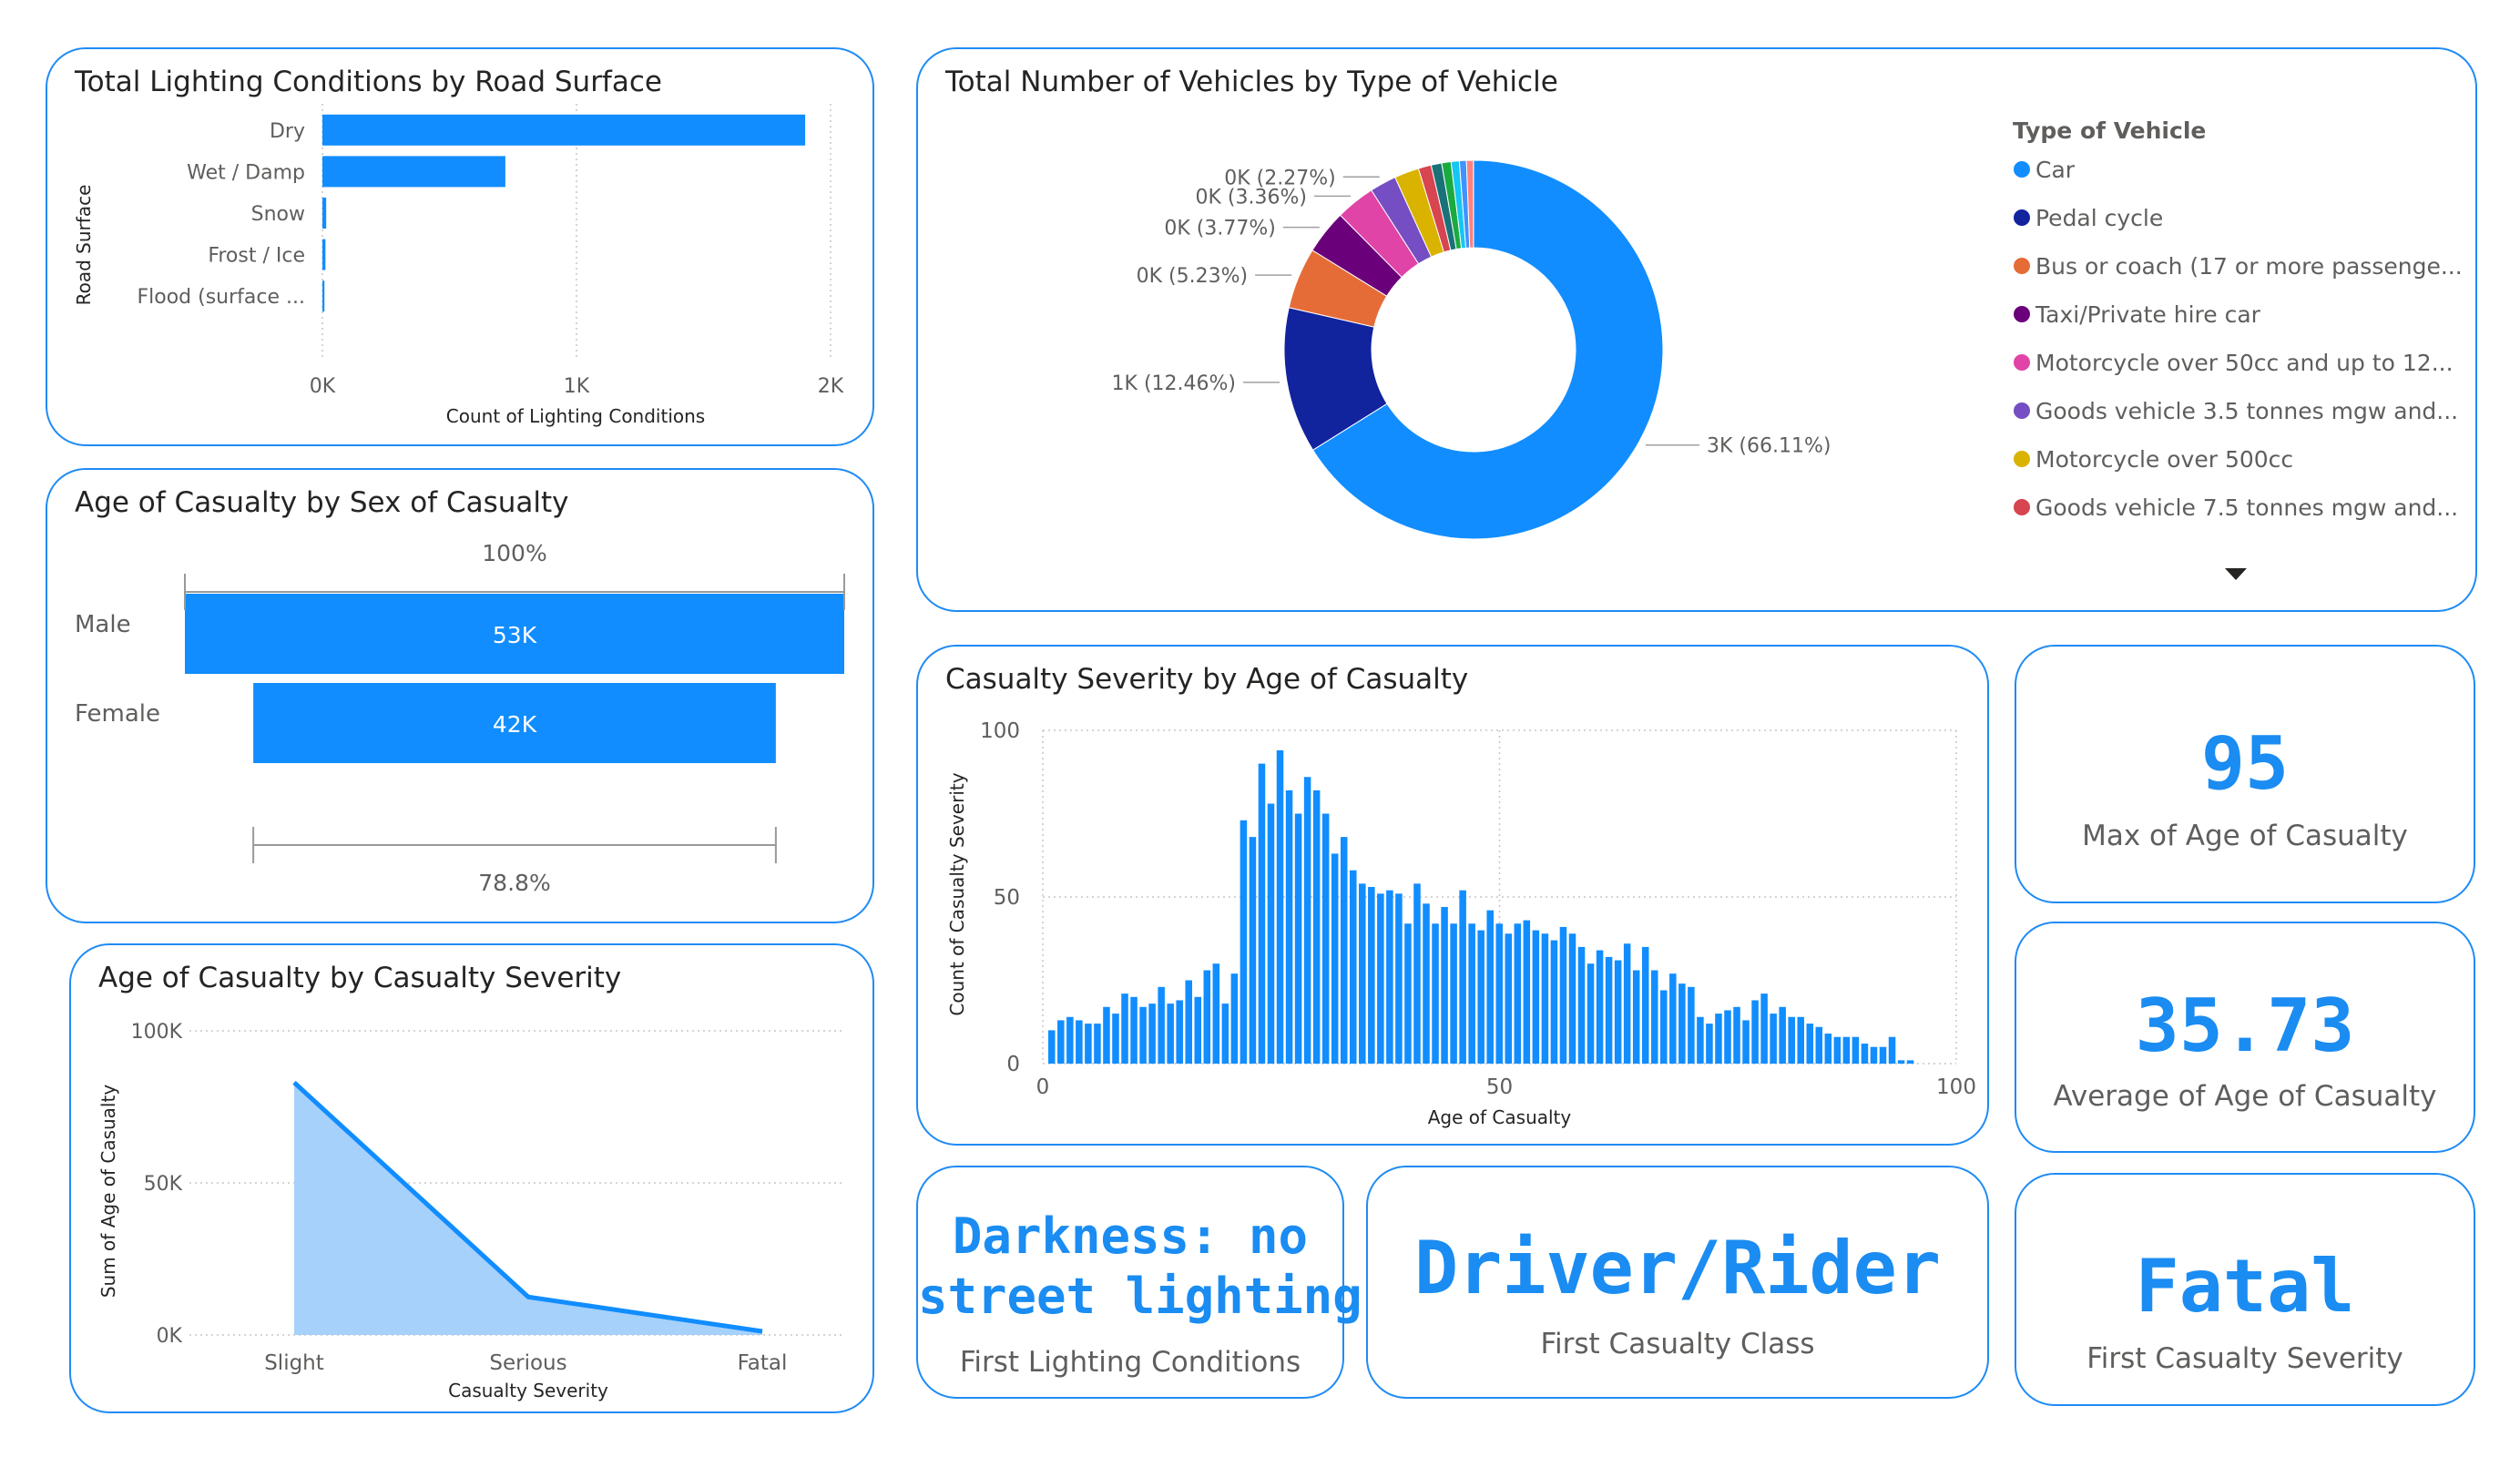  I want to click on slice-label: 0K (5.23%), so click(1192, 277).